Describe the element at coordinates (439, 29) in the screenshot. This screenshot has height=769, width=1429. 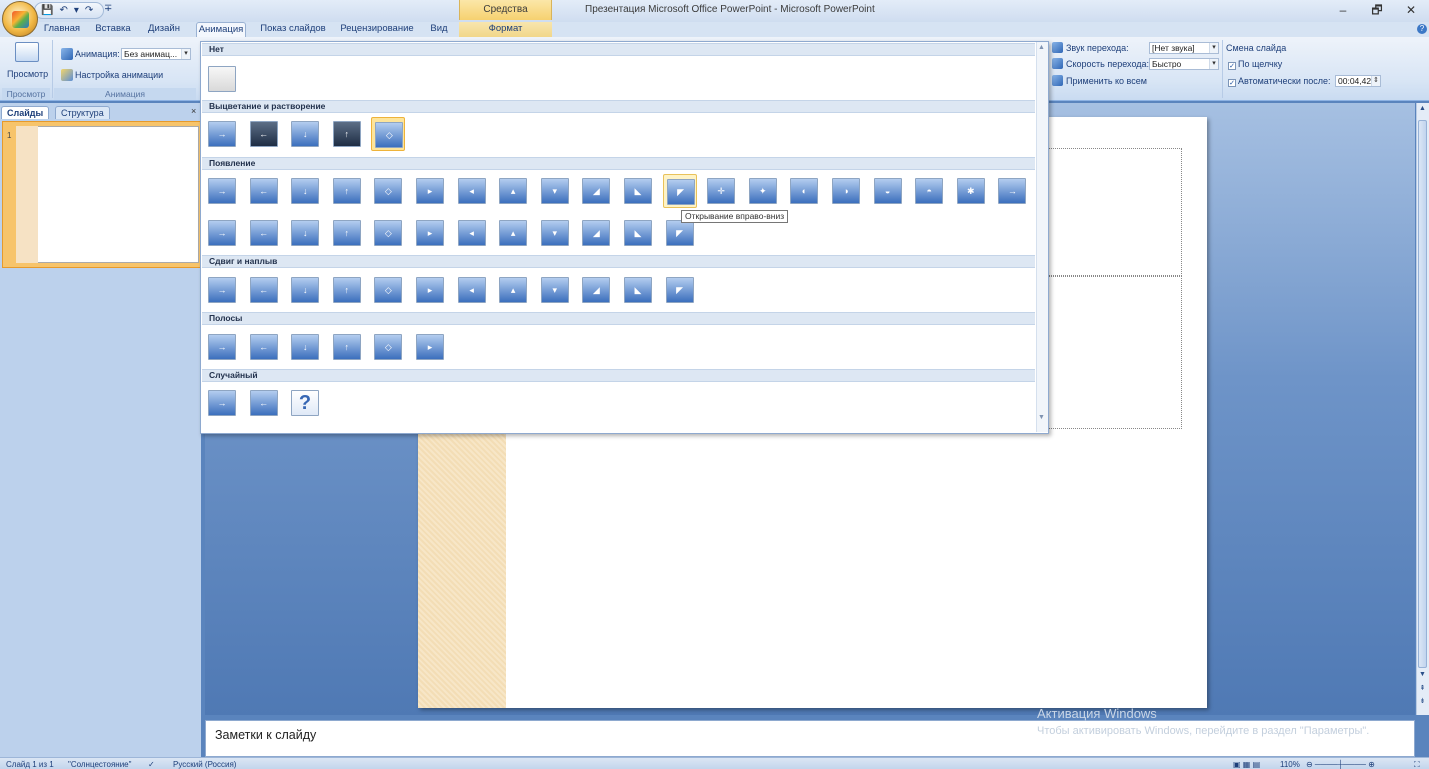
I see `tab-view: Вид` at that location.